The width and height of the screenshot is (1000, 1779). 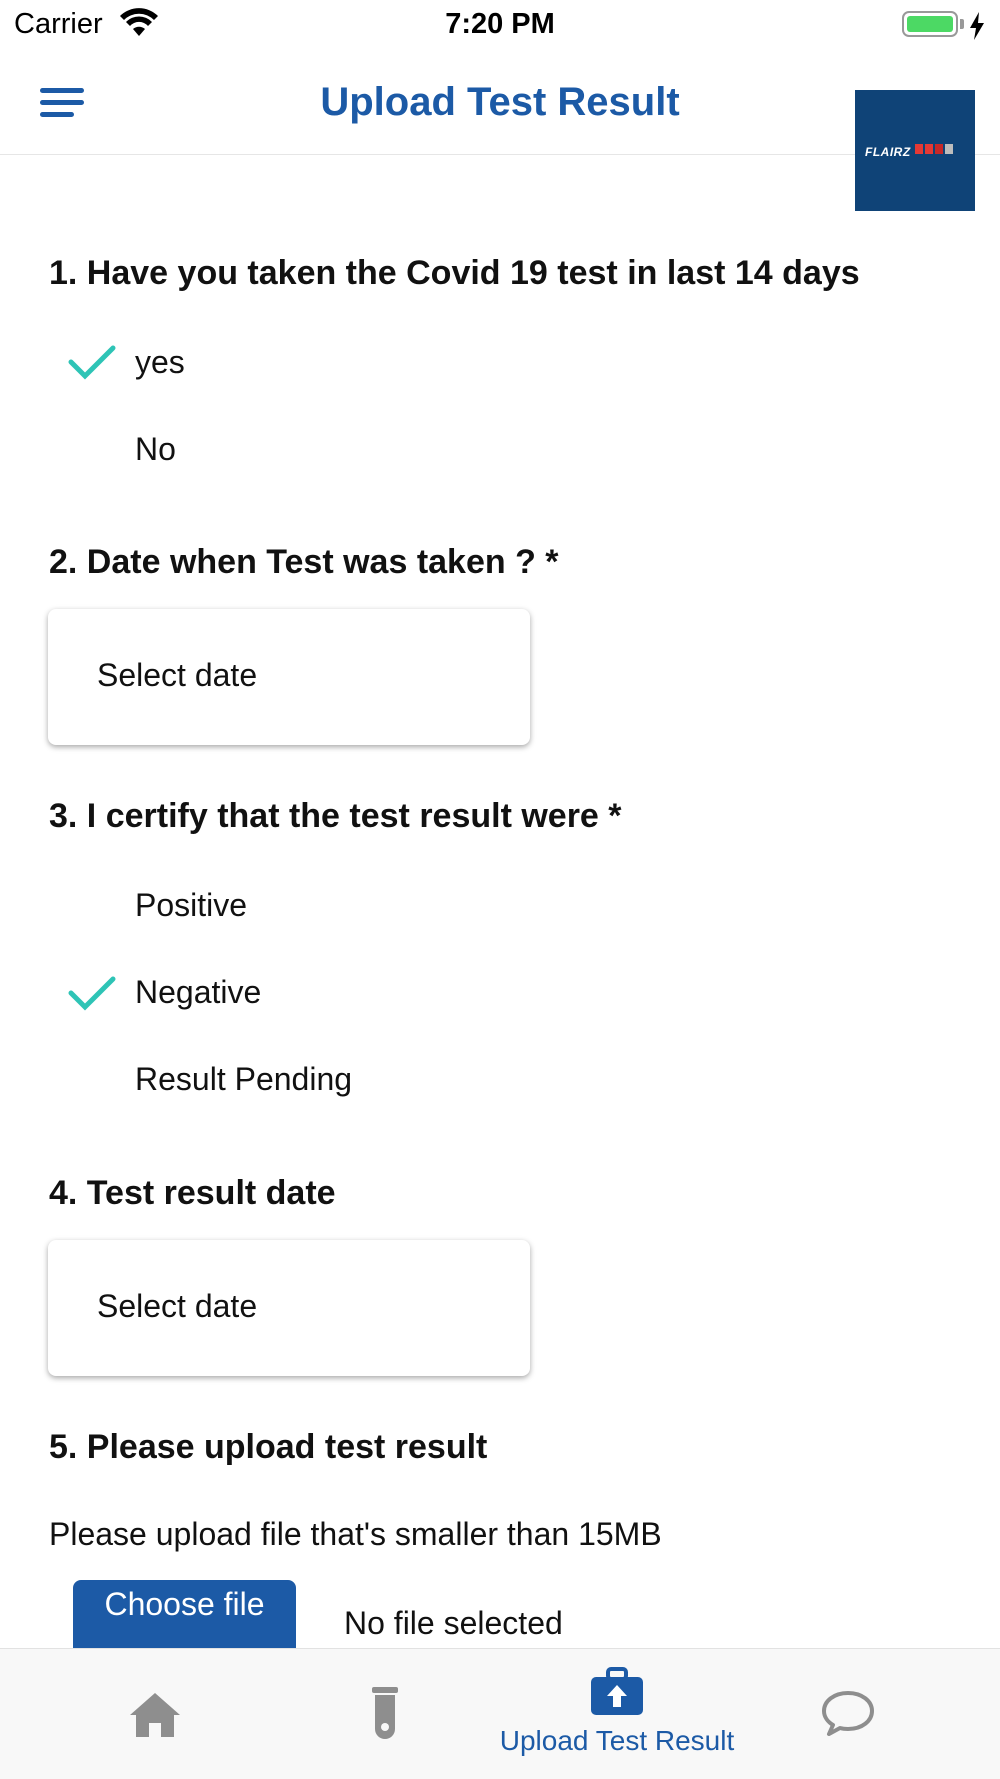 I want to click on tab-chat, so click(x=847, y=1714).